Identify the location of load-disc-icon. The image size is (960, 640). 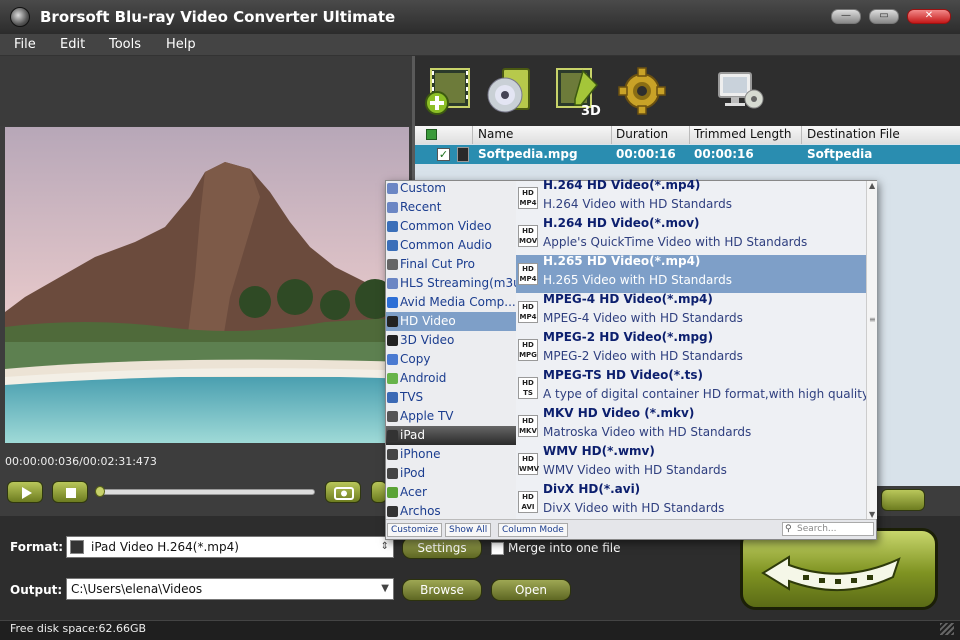
(510, 91).